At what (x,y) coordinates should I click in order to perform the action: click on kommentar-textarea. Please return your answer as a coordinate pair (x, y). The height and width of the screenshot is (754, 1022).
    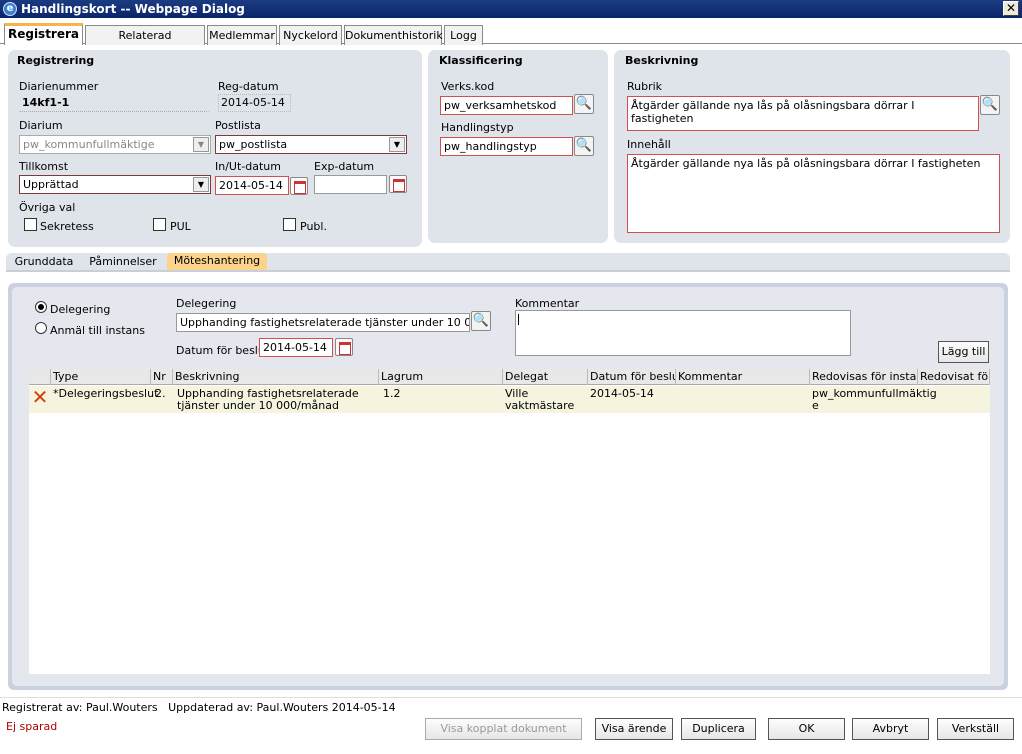
    Looking at the image, I should click on (683, 333).